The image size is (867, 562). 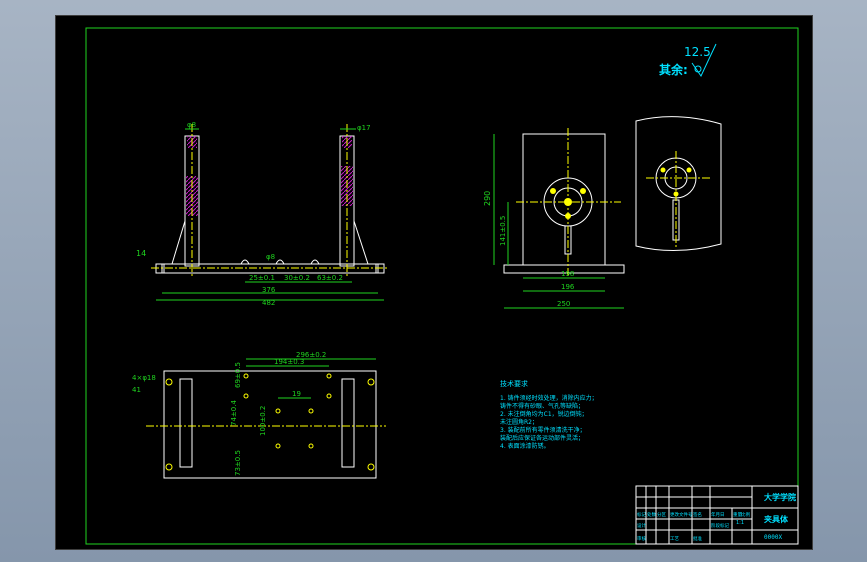 I want to click on dim-side-196: 196, so click(x=568, y=287).